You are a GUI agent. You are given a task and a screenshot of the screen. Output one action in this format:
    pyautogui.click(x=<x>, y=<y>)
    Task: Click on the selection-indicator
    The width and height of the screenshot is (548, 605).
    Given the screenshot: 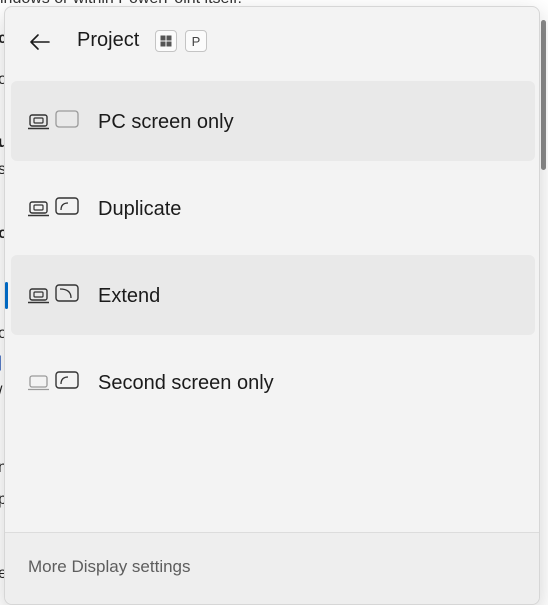 What is the action you would take?
    pyautogui.click(x=6, y=295)
    